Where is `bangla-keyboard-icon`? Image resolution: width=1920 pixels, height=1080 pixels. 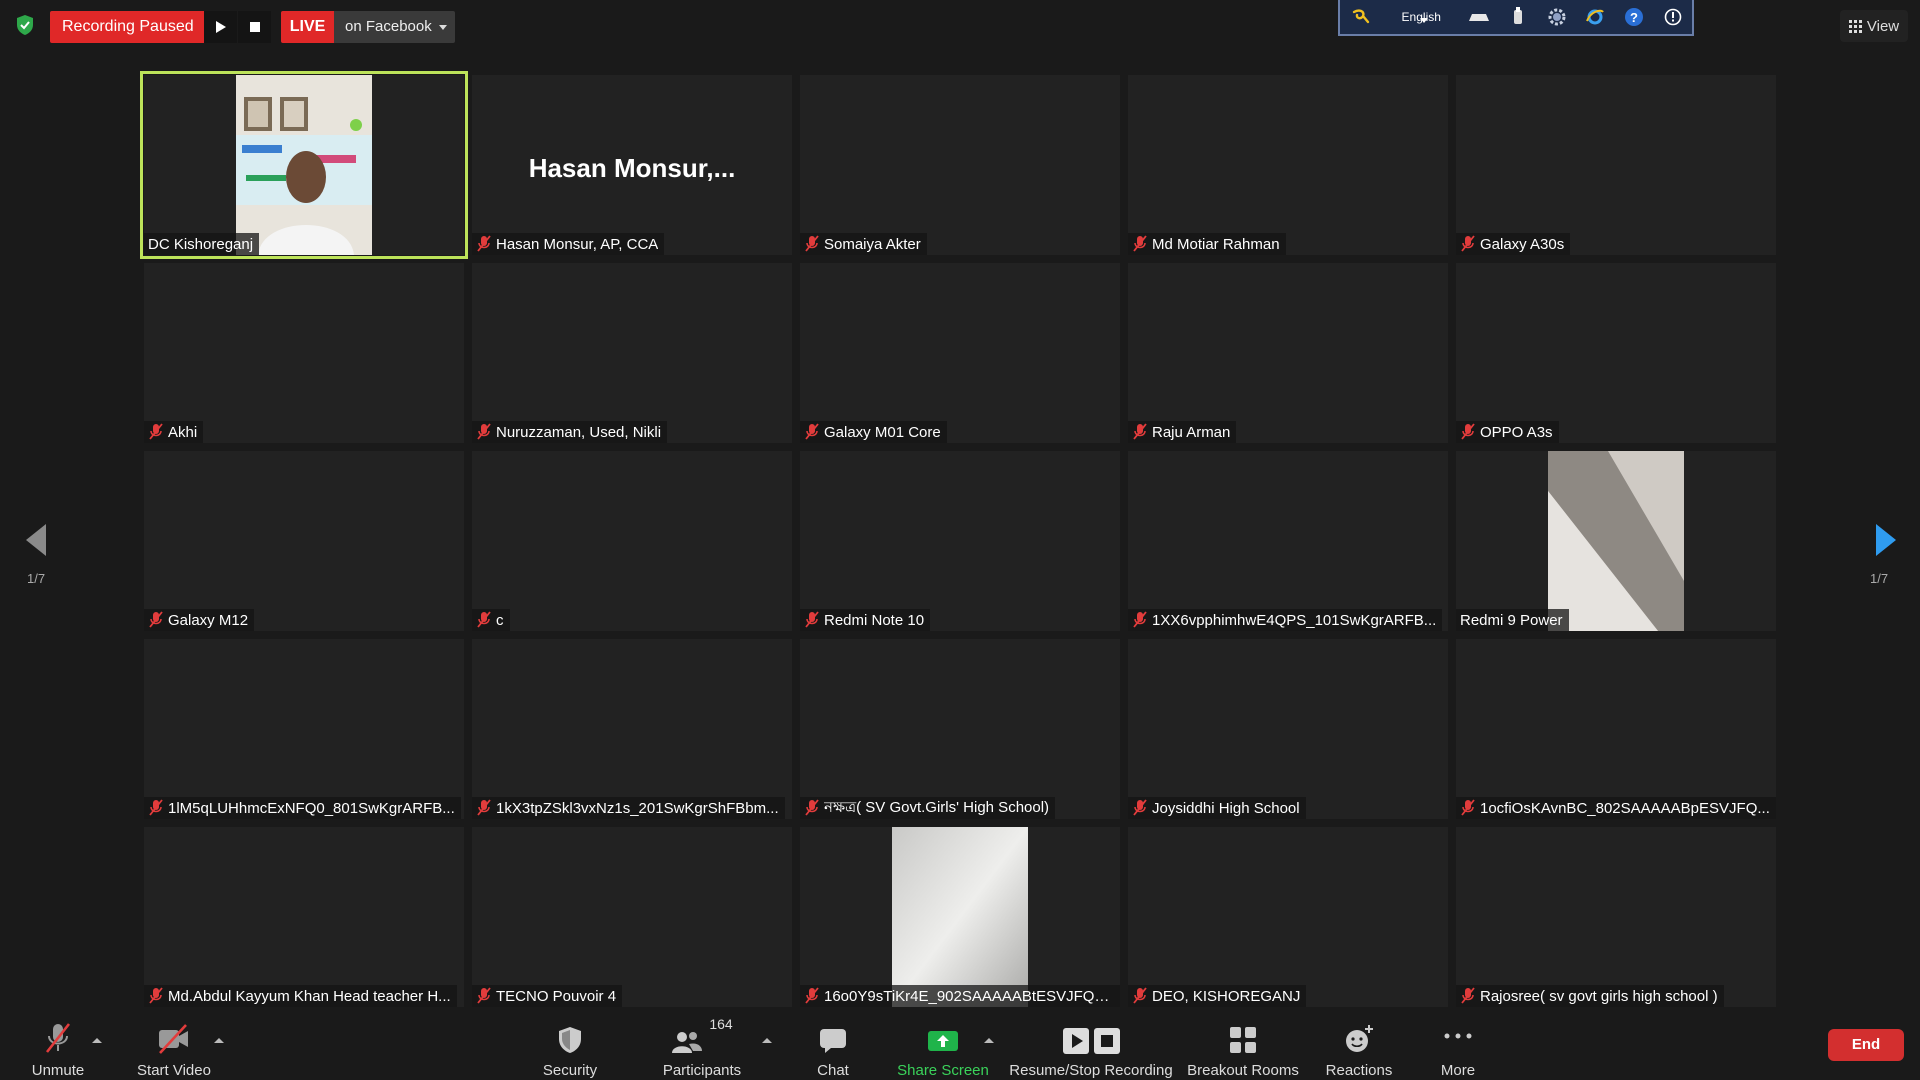
bangla-keyboard-icon is located at coordinates (1361, 17).